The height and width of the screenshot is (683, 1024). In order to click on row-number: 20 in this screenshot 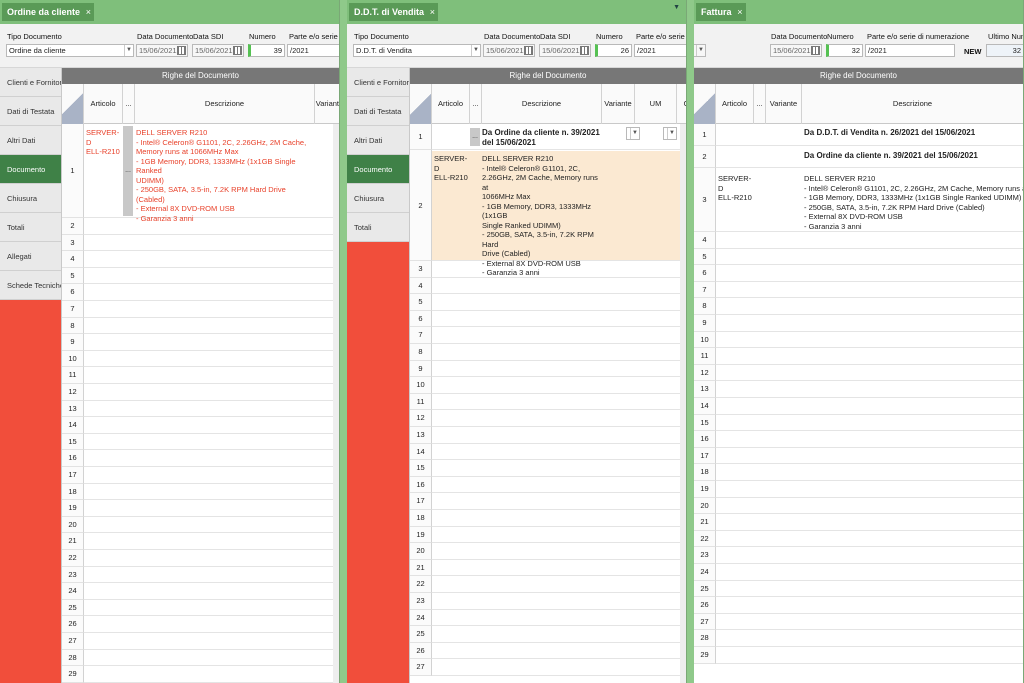, I will do `click(73, 525)`.